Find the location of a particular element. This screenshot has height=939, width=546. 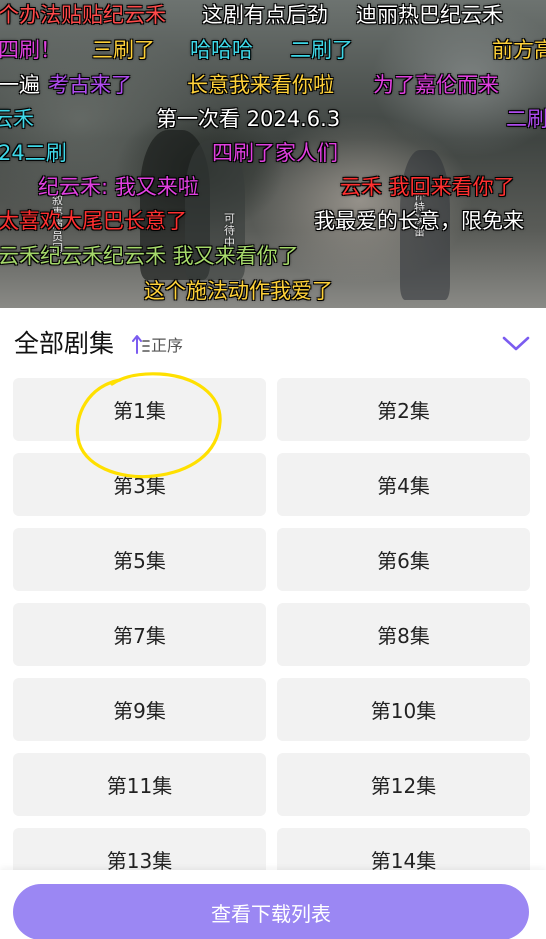

footer-bar: 查看下载列表 is located at coordinates (273, 904).